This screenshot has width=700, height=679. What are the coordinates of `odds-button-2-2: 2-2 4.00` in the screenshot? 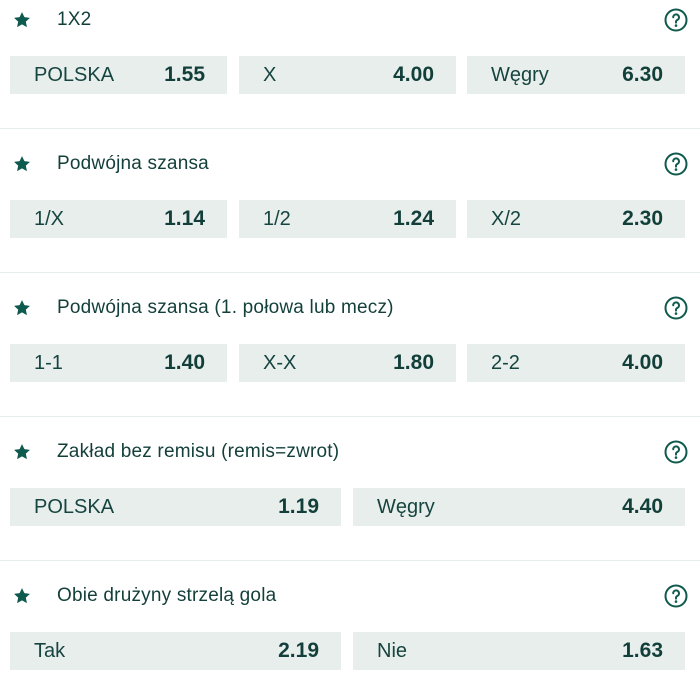 It's located at (576, 363).